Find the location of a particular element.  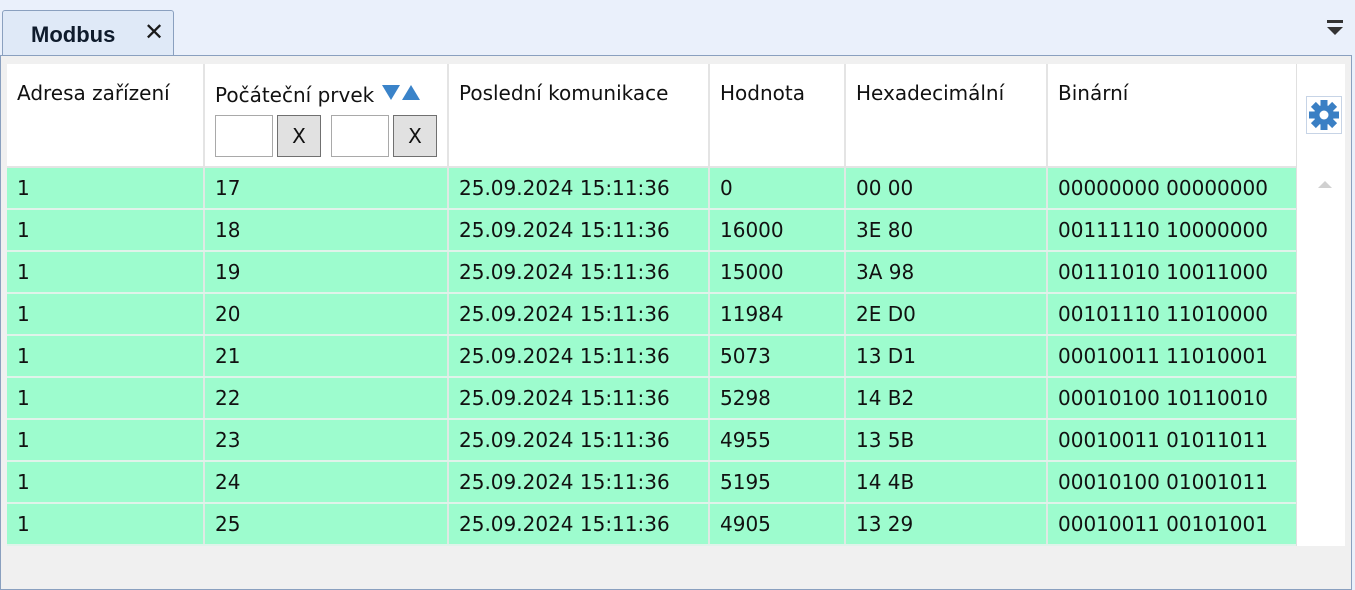

cell-start-element: 21 is located at coordinates (326, 356).